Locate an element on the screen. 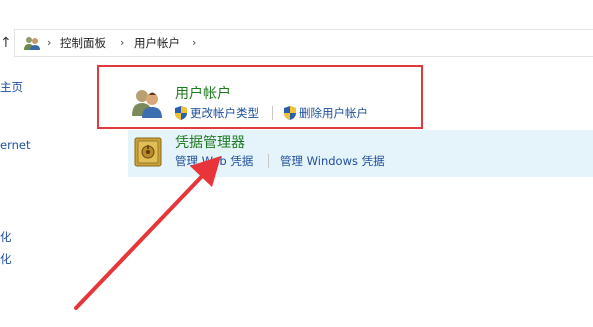  user-accounts-icon is located at coordinates (32, 43).